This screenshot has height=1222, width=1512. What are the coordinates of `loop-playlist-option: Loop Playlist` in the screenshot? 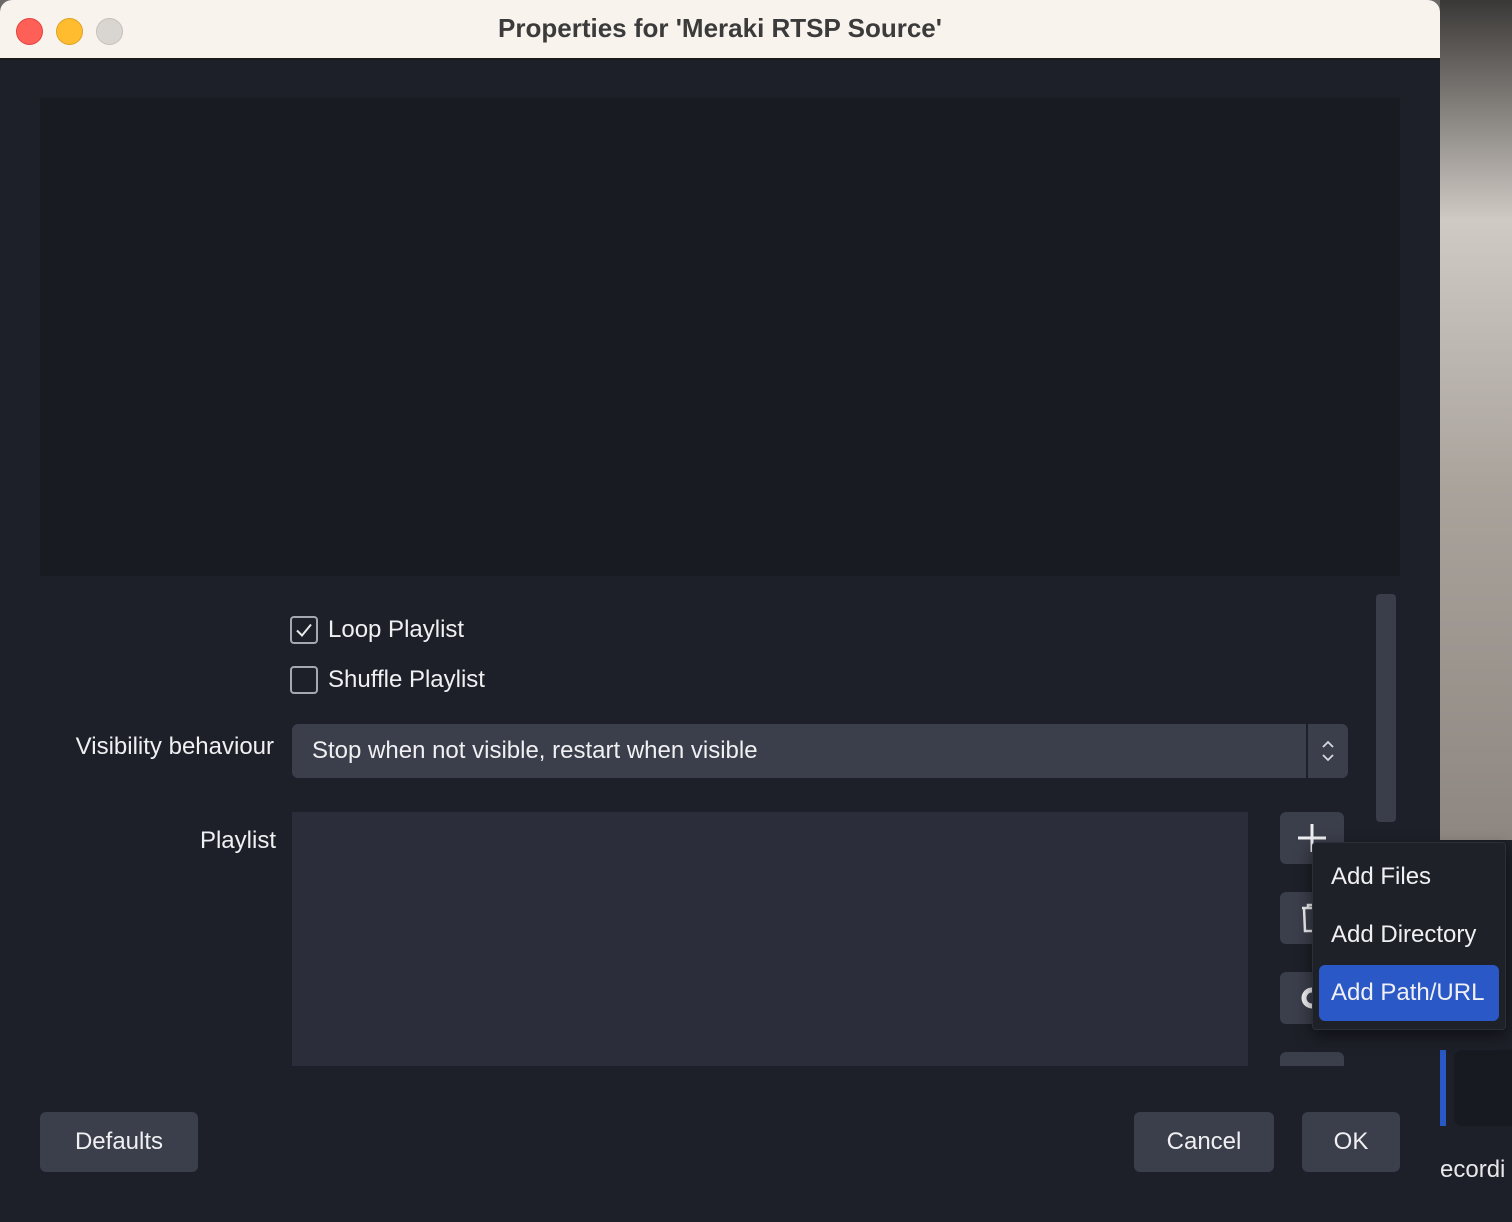 It's located at (377, 630).